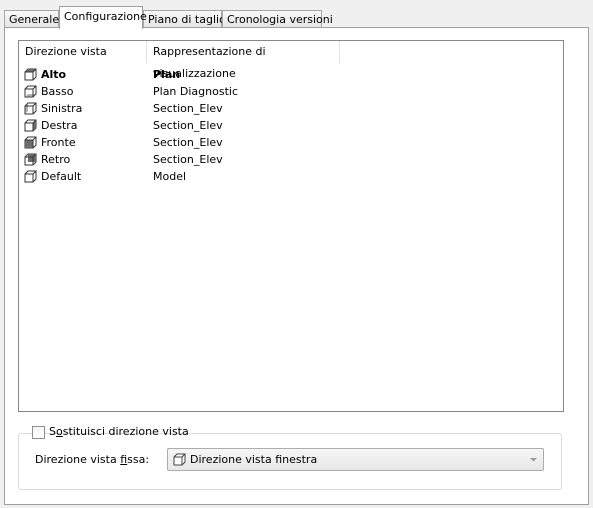  I want to click on view-front-icon, so click(30, 142).